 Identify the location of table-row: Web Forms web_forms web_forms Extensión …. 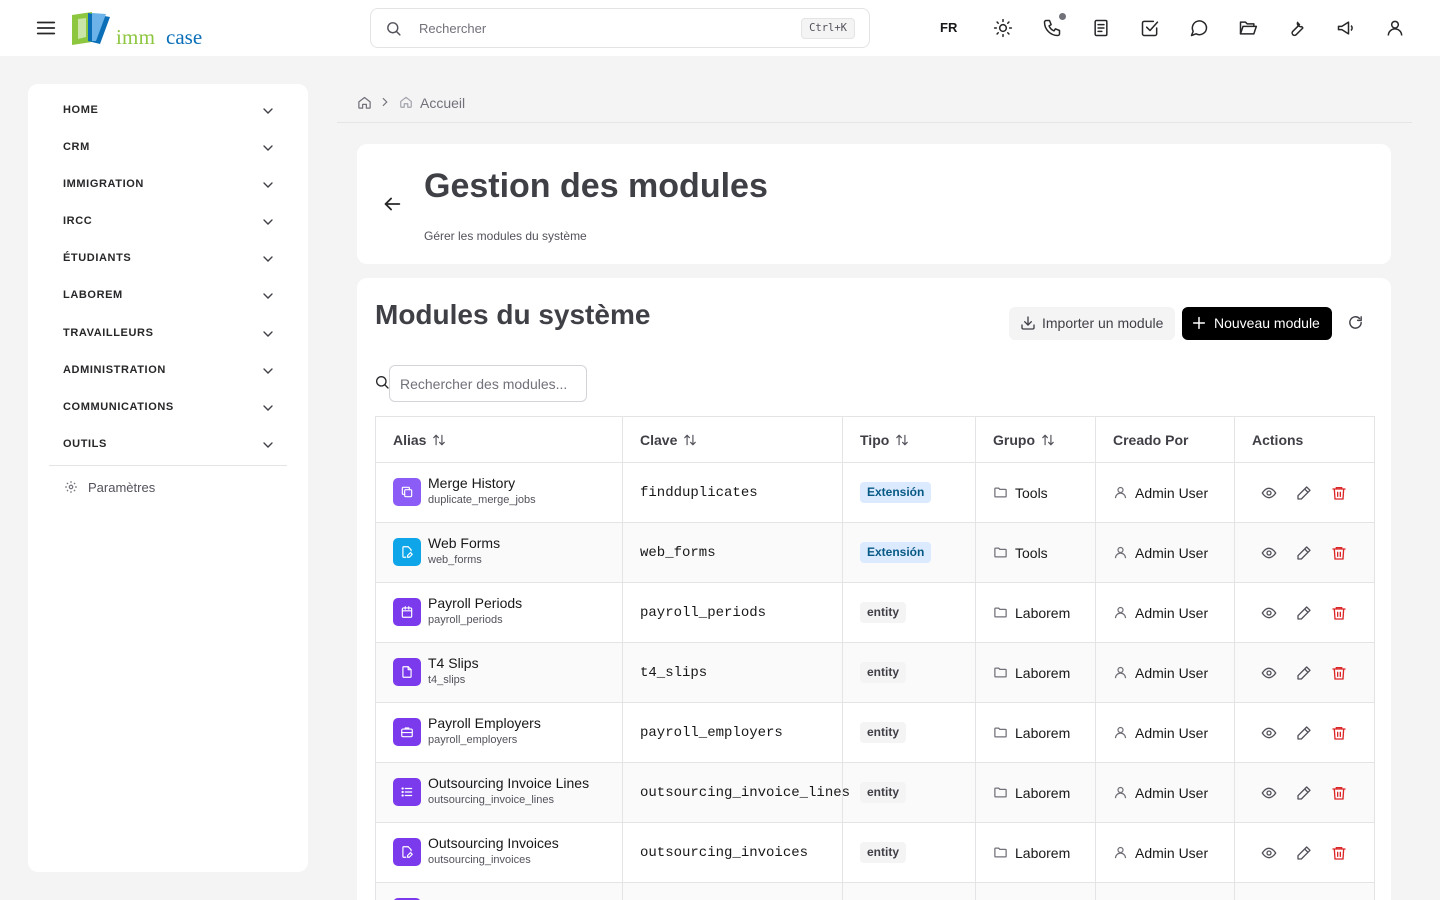
(875, 552).